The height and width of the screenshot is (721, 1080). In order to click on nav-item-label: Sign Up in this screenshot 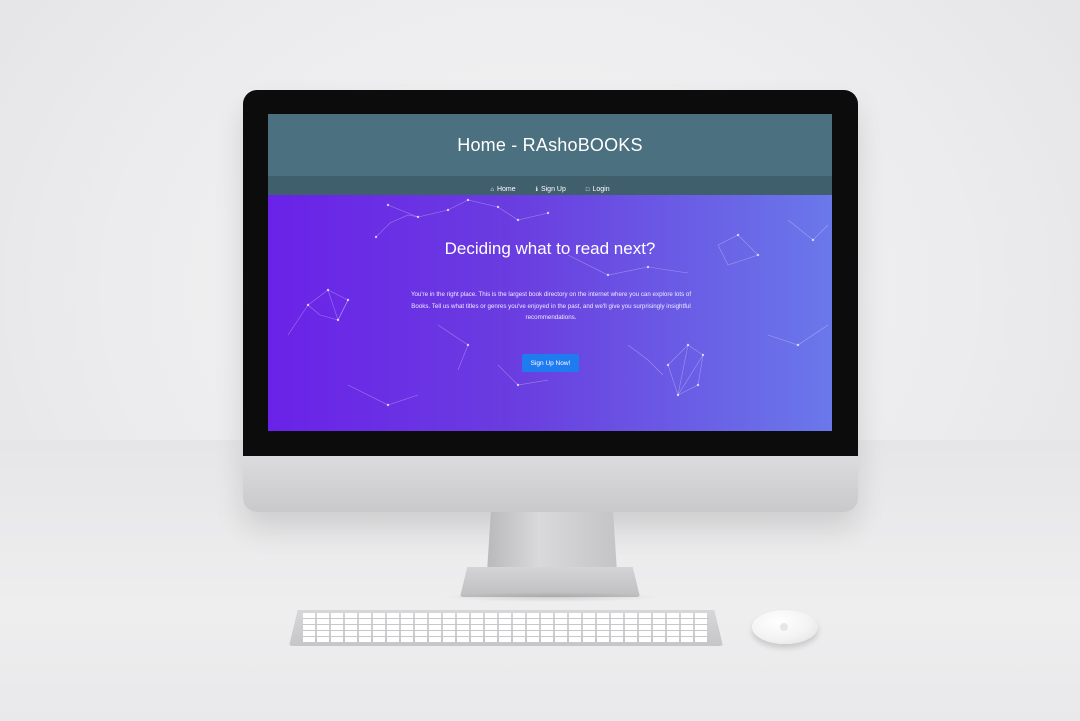, I will do `click(553, 189)`.